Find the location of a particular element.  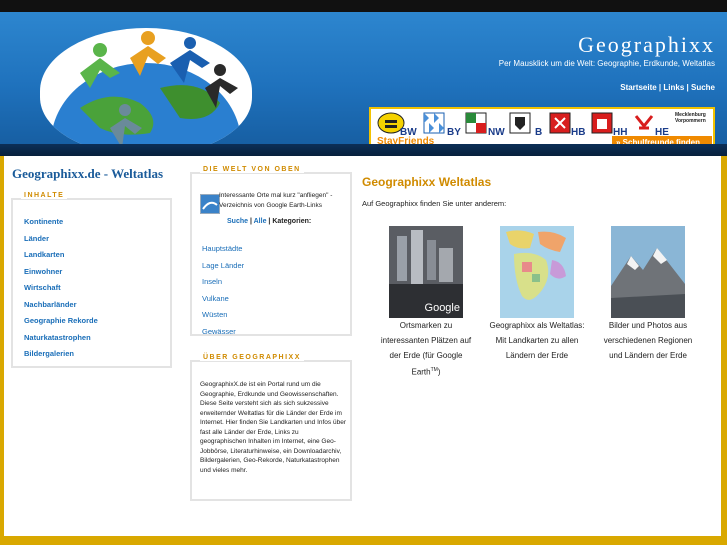

google-earth-icon is located at coordinates (210, 204).